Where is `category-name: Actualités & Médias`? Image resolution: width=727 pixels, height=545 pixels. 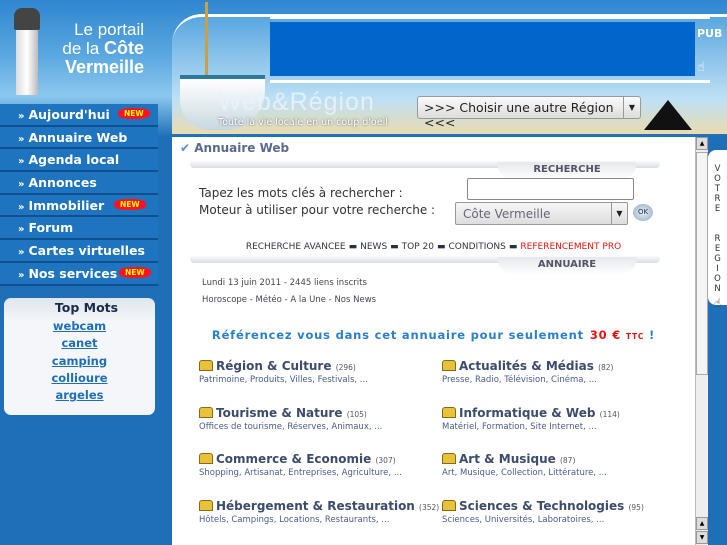
category-name: Actualités & Médias is located at coordinates (526, 366).